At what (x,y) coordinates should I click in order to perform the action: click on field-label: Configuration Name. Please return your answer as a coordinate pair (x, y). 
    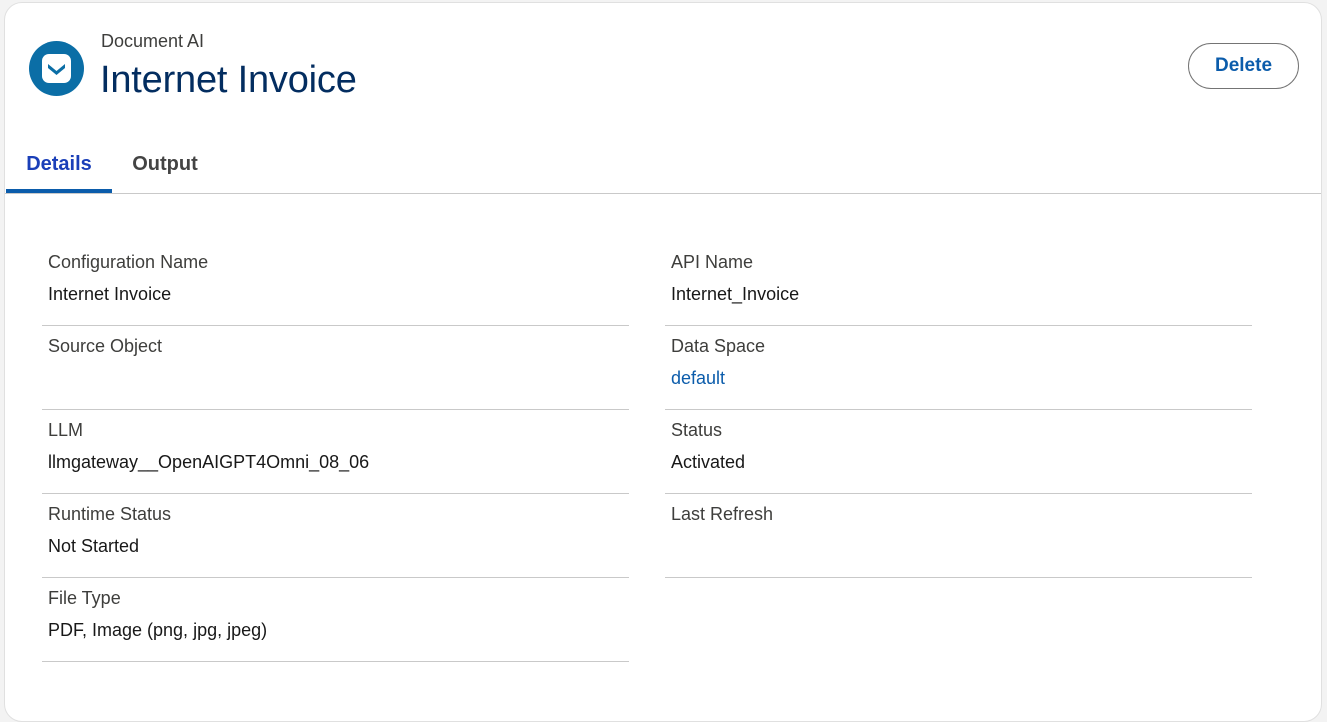
    Looking at the image, I should click on (128, 262).